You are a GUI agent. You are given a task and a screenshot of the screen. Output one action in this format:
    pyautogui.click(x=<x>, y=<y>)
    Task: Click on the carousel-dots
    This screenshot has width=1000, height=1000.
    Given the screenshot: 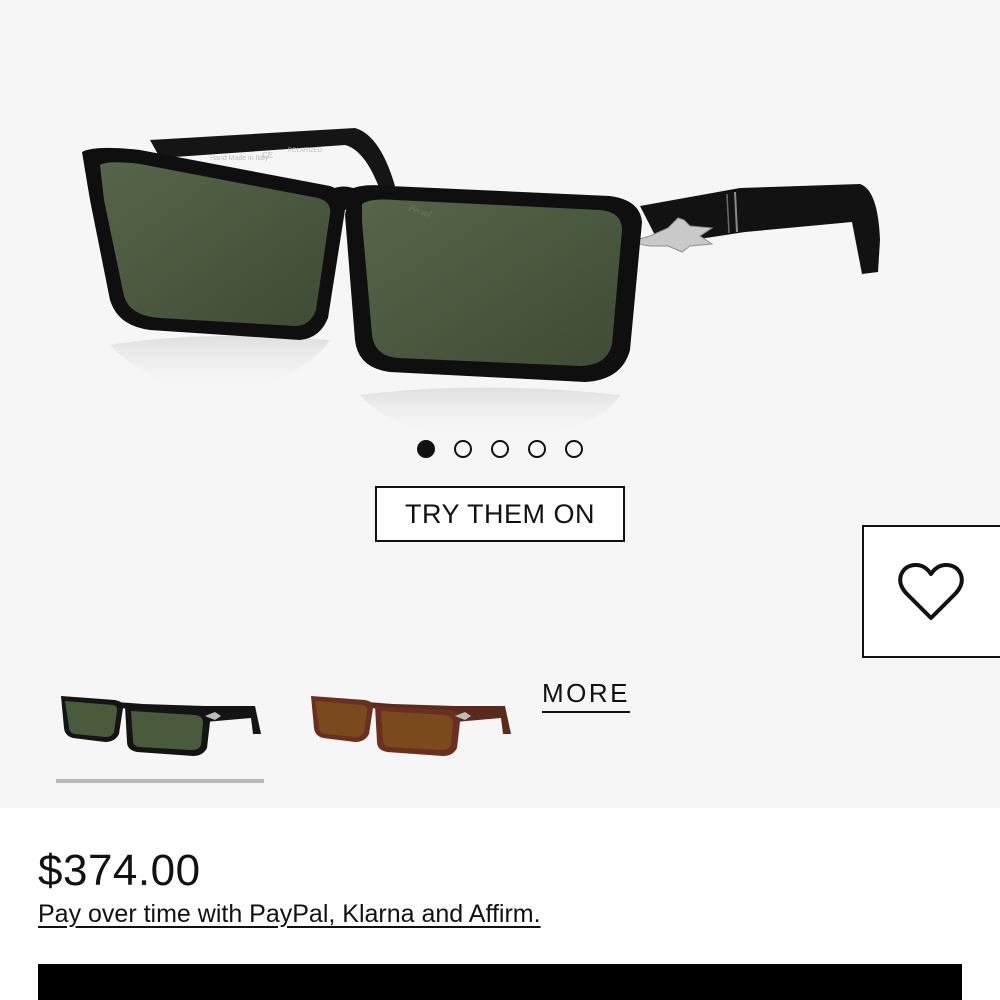 What is the action you would take?
    pyautogui.click(x=500, y=449)
    